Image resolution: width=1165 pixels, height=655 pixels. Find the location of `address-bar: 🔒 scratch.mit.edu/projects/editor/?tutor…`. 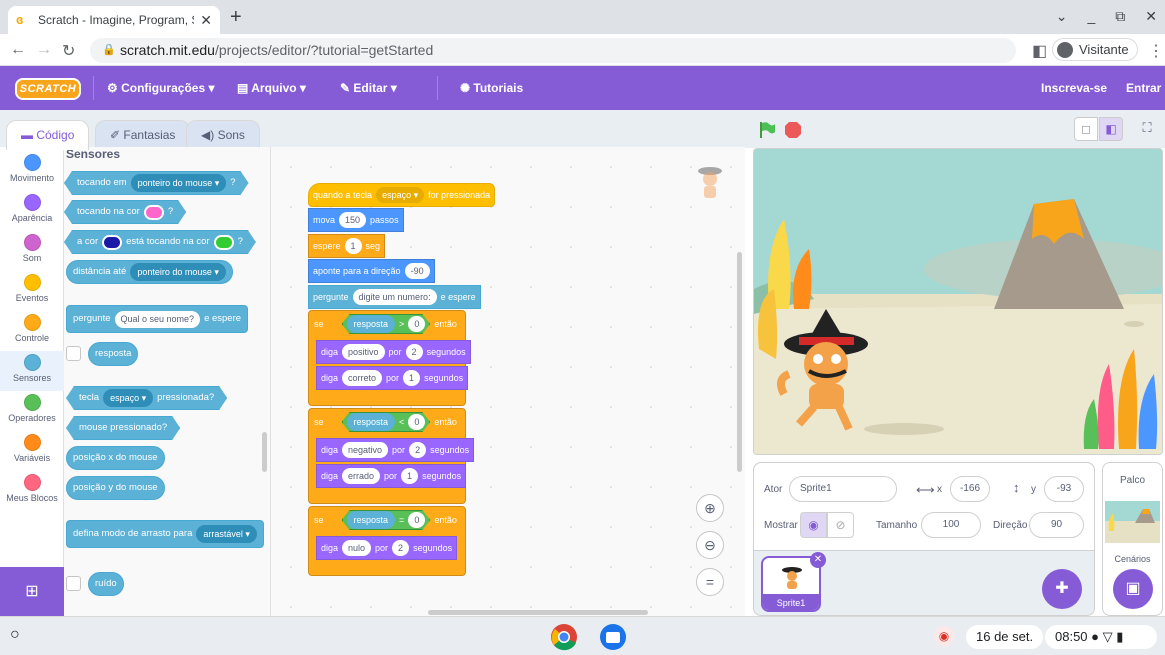

address-bar: 🔒 scratch.mit.edu/projects/editor/?tutor… is located at coordinates (553, 50).